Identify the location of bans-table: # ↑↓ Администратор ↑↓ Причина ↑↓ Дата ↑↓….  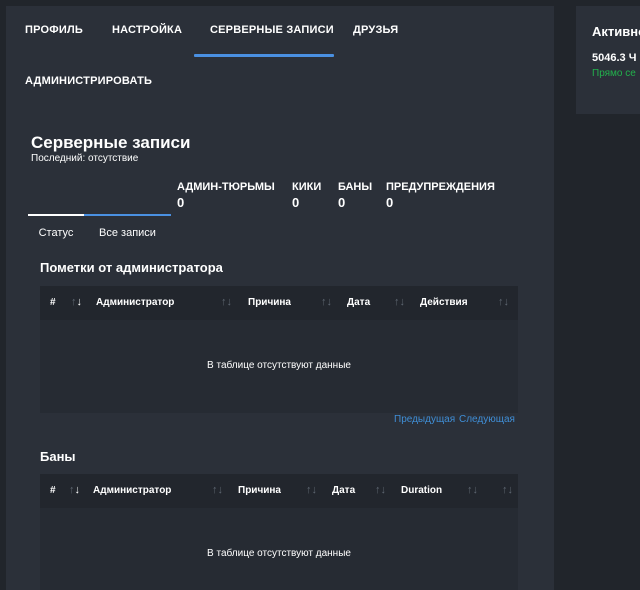
(279, 532).